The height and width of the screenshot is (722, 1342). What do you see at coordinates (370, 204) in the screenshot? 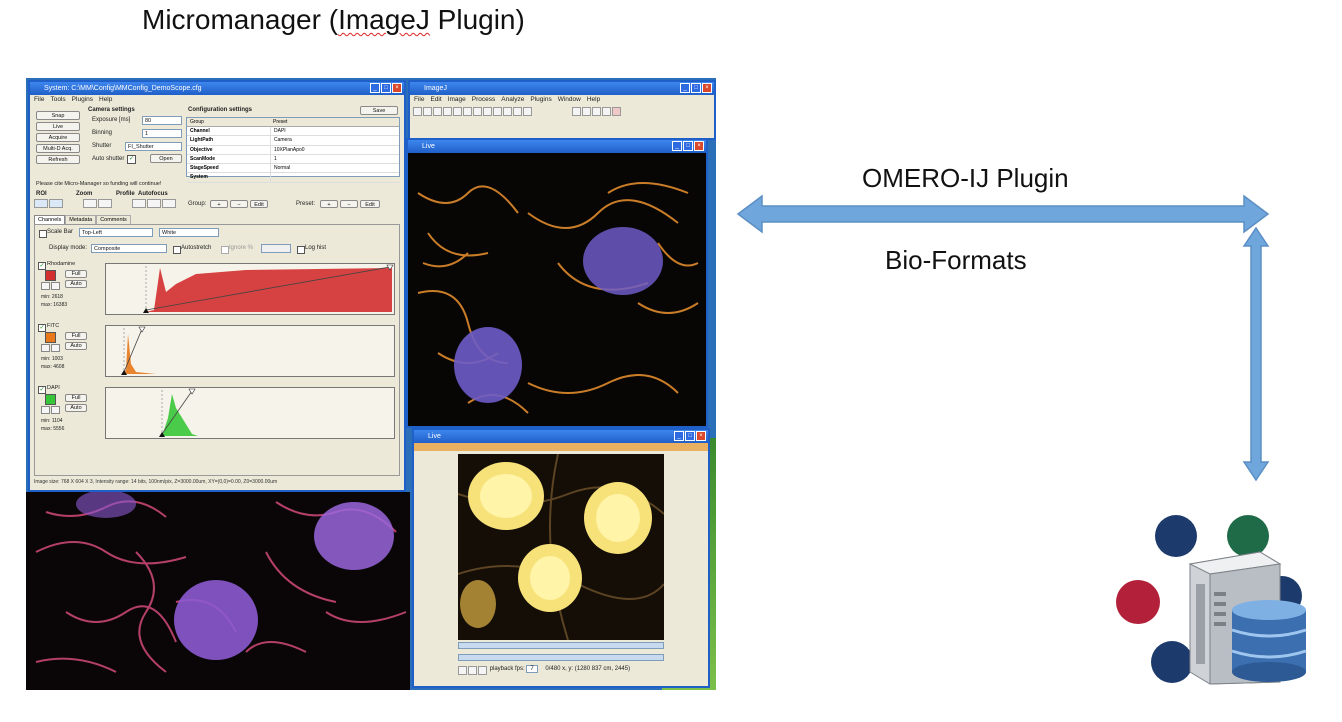
I see `preset-edit-button: Edit` at bounding box center [370, 204].